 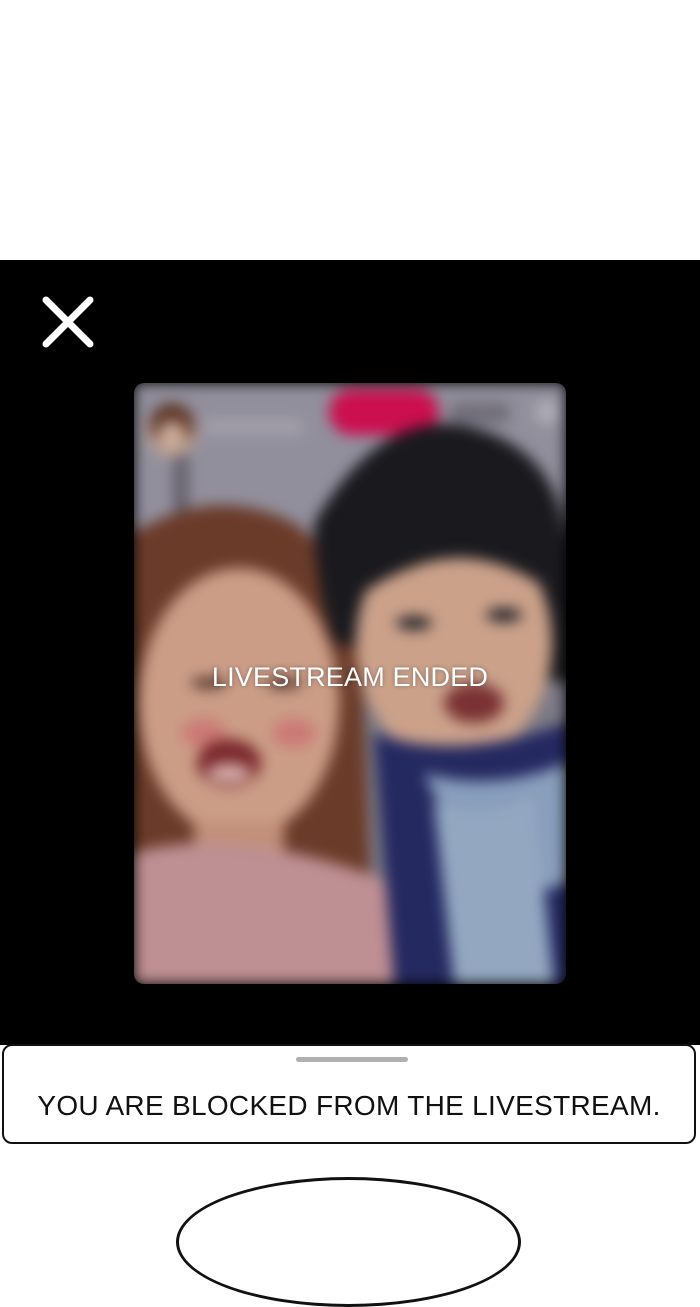 What do you see at coordinates (349, 1105) in the screenshot?
I see `blocked-message-text: YOU ARE BLOCKED FROM THE LIVESTREAM.` at bounding box center [349, 1105].